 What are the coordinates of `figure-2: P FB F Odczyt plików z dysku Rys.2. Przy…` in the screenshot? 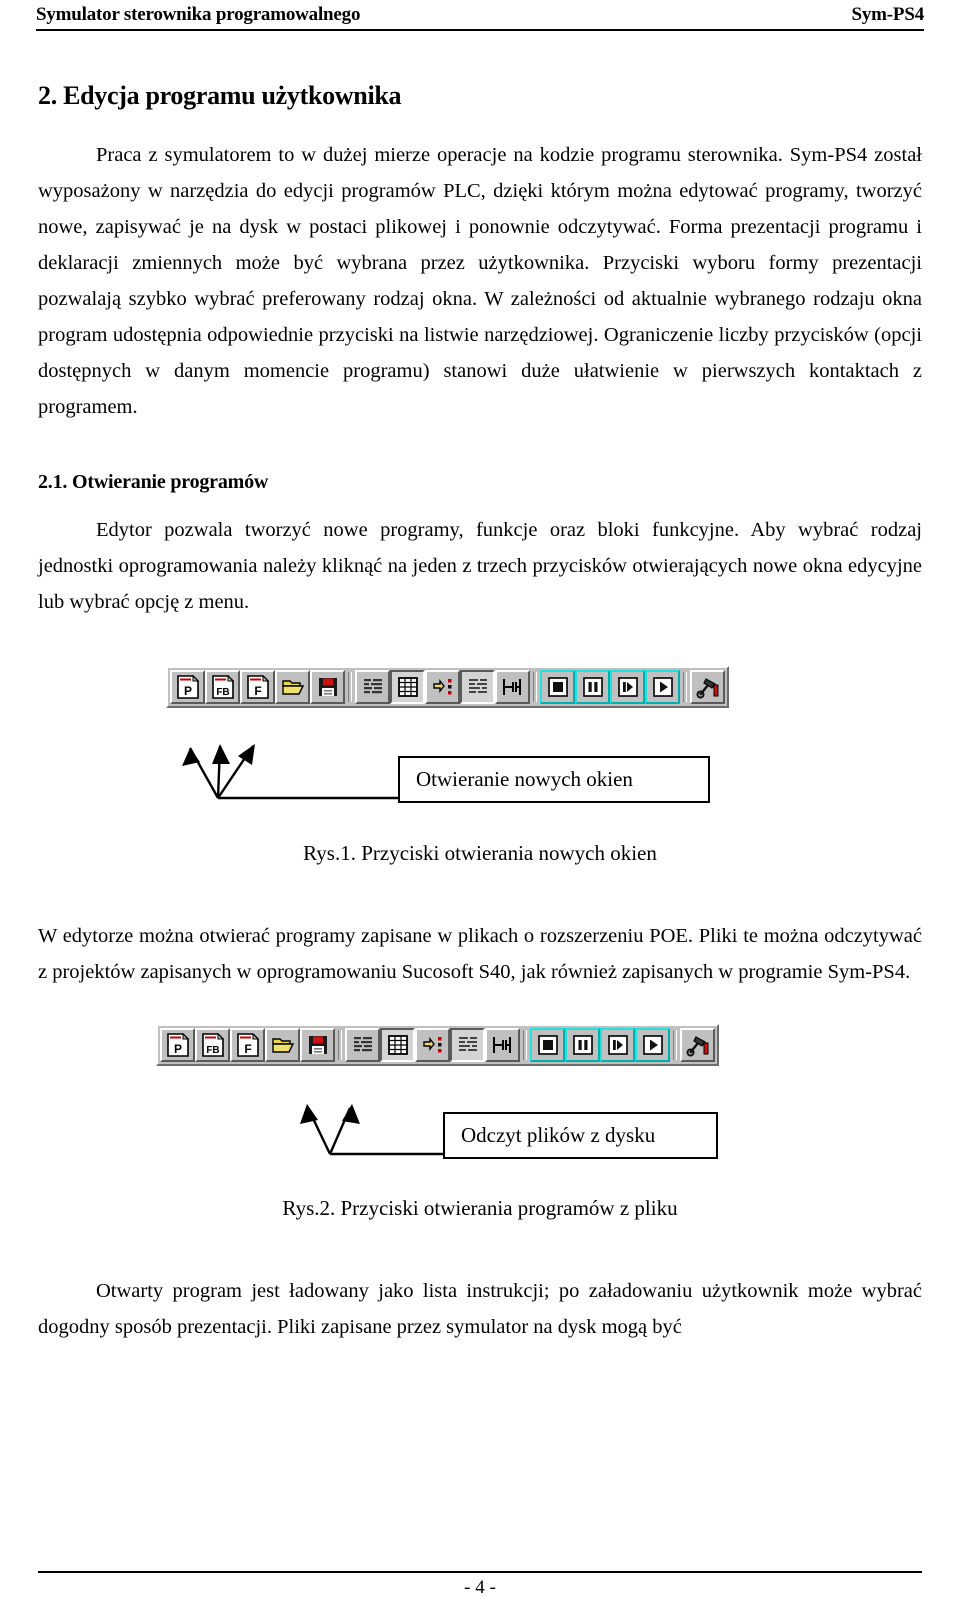 It's located at (480, 1131).